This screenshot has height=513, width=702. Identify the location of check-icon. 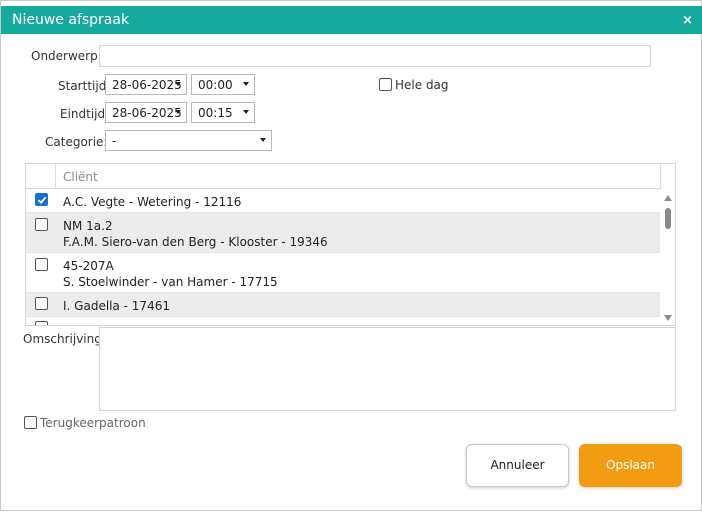
(42, 200).